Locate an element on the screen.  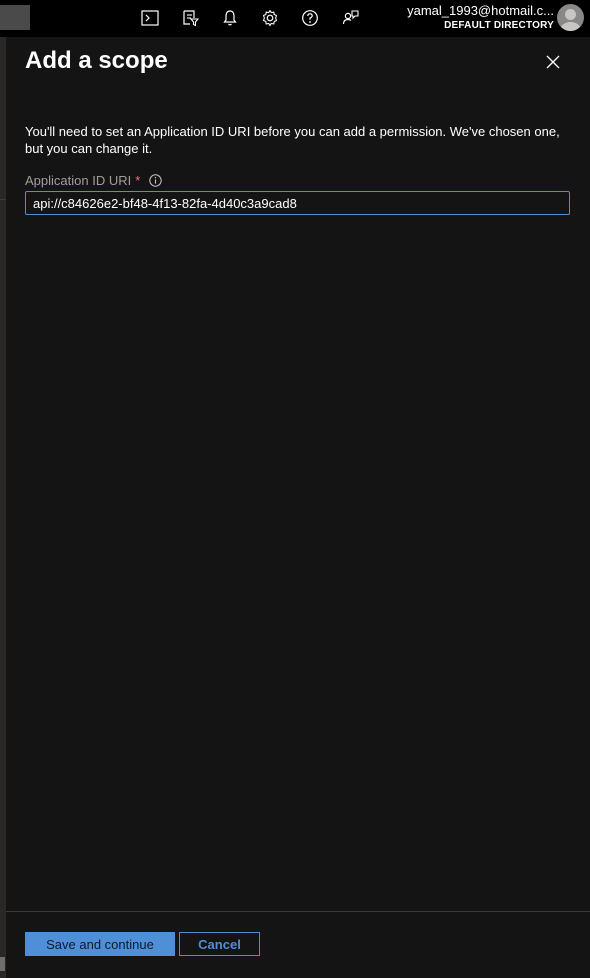
footer-divider is located at coordinates (298, 911).